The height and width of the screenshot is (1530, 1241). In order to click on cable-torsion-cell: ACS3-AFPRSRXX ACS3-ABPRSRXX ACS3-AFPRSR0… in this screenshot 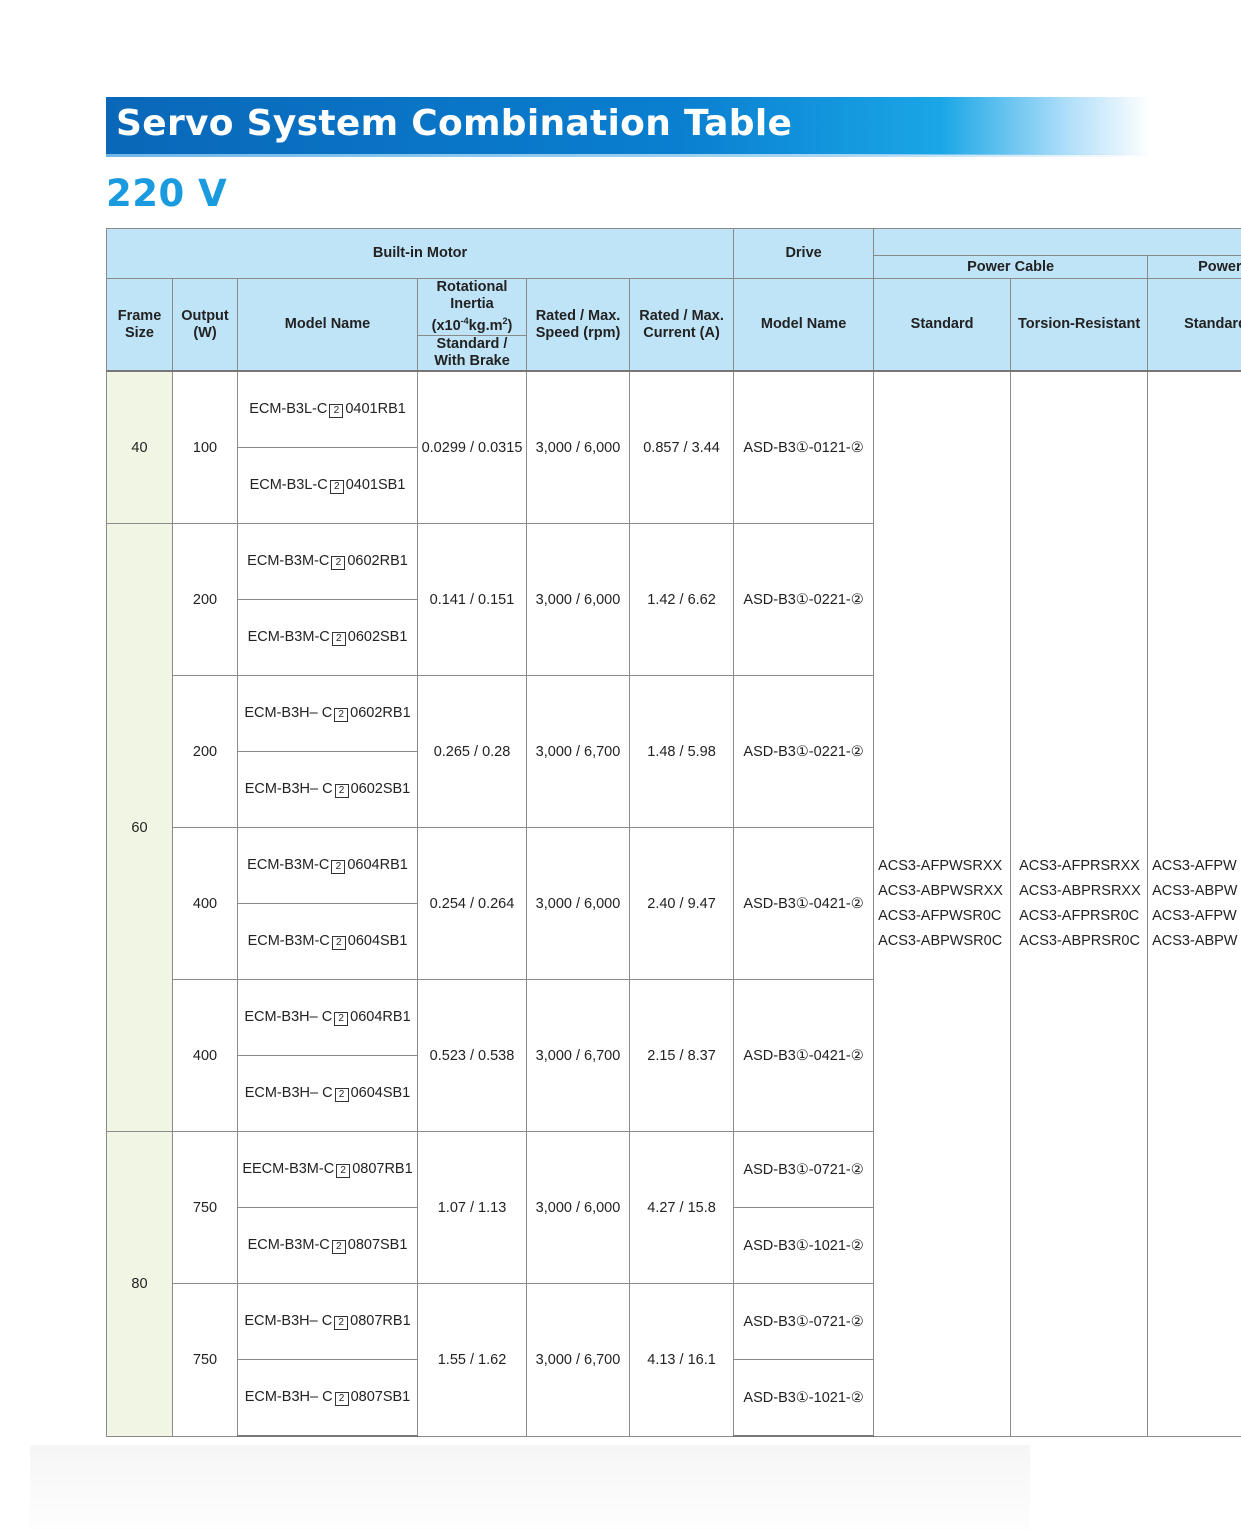, I will do `click(1079, 903)`.